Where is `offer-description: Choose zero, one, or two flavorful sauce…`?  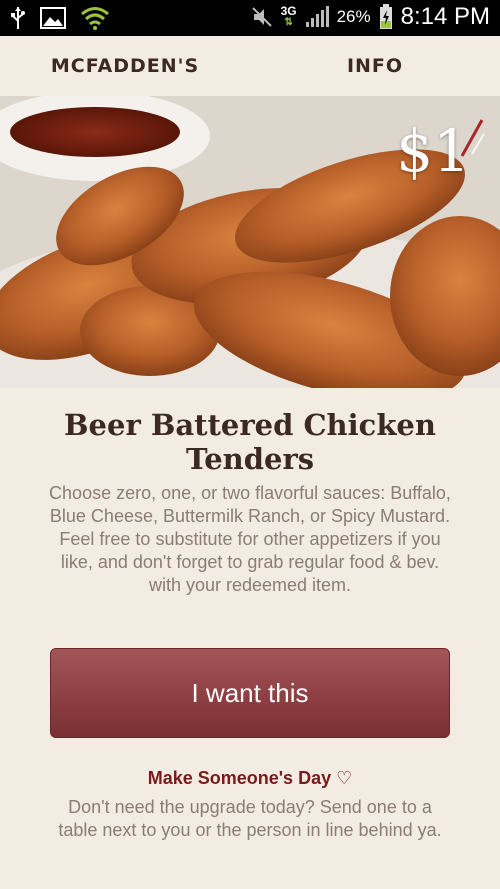 offer-description: Choose zero, one, or two flavorful sauce… is located at coordinates (250, 539).